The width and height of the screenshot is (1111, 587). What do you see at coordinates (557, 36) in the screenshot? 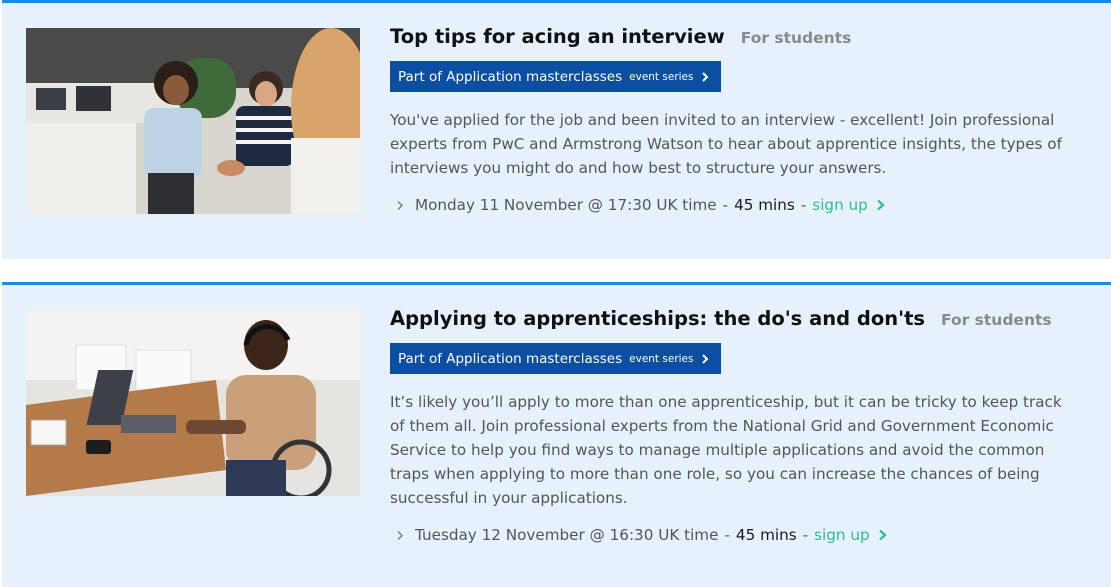
I see `event-title: Top tips for acing an interview` at bounding box center [557, 36].